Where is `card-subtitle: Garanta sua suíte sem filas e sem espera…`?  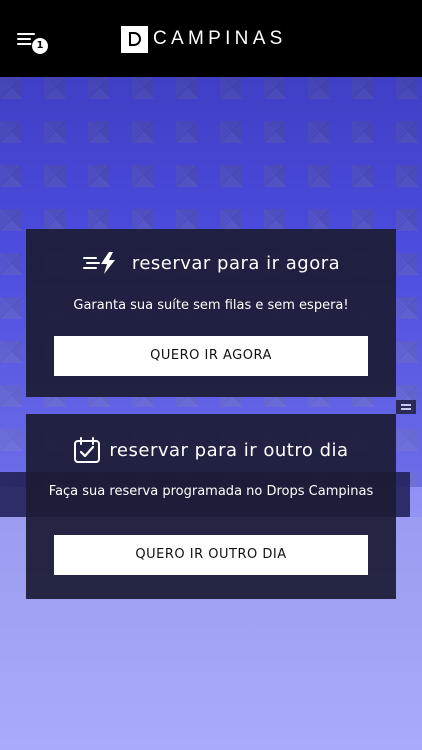
card-subtitle: Garanta sua suíte sem filas e sem espera… is located at coordinates (211, 305).